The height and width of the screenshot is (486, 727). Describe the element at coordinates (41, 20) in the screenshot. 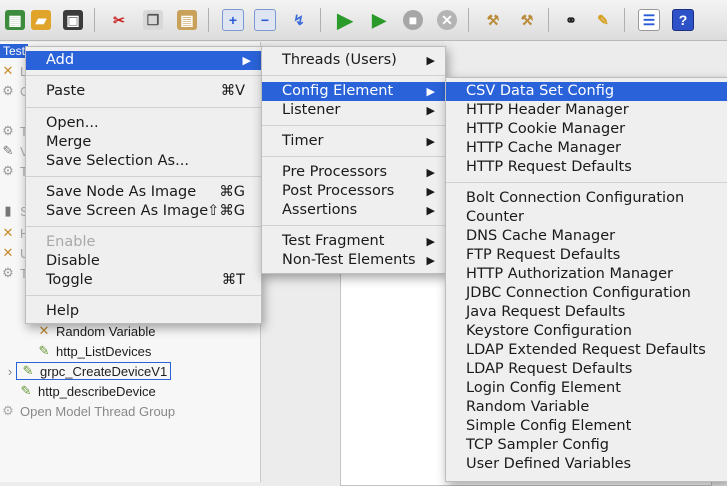

I see `open-icon: ▰` at that location.